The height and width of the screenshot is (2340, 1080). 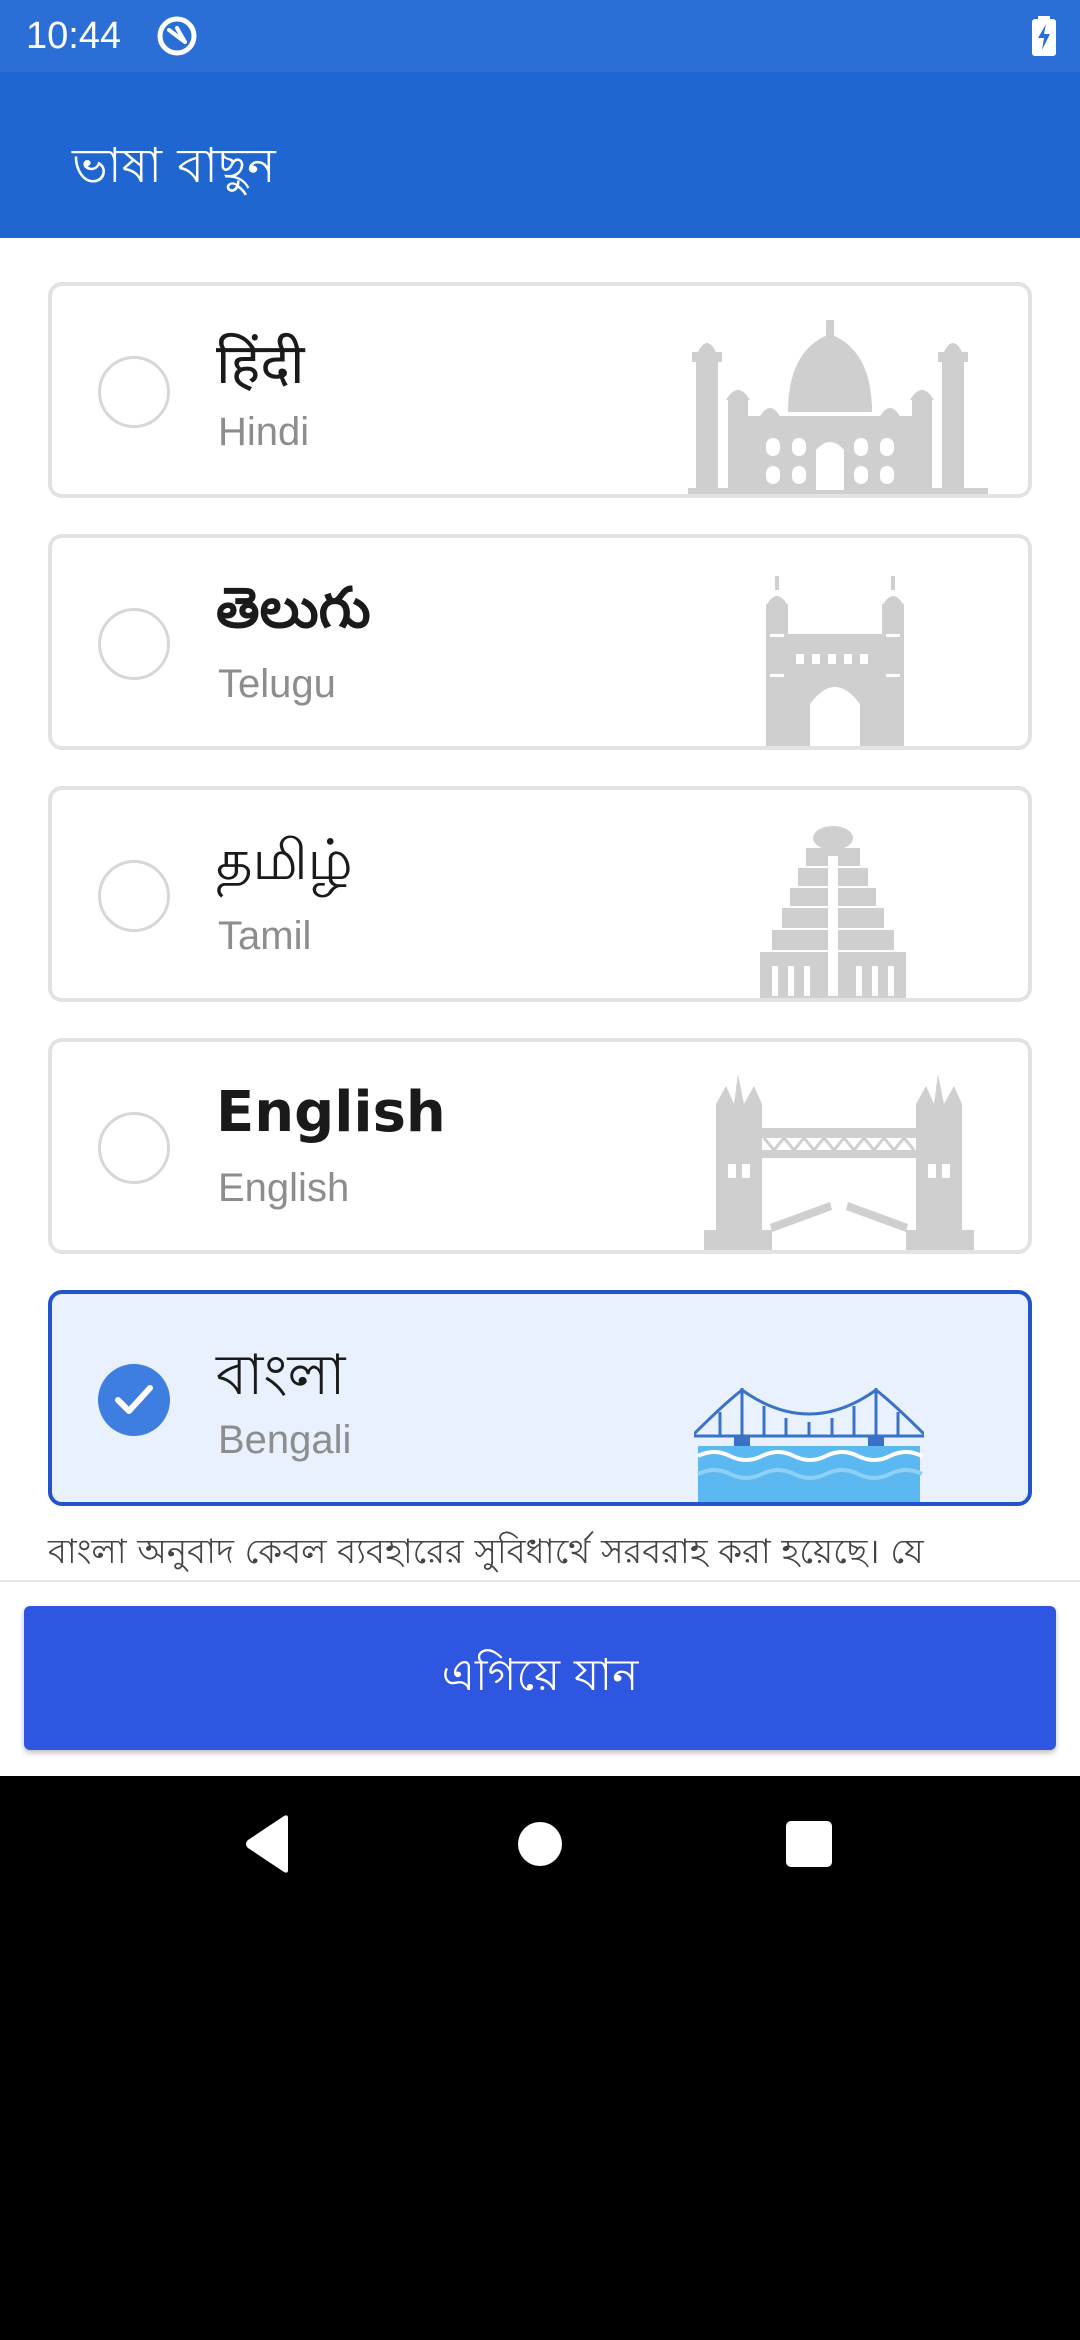 I want to click on checkmark-icon, so click(x=134, y=1399).